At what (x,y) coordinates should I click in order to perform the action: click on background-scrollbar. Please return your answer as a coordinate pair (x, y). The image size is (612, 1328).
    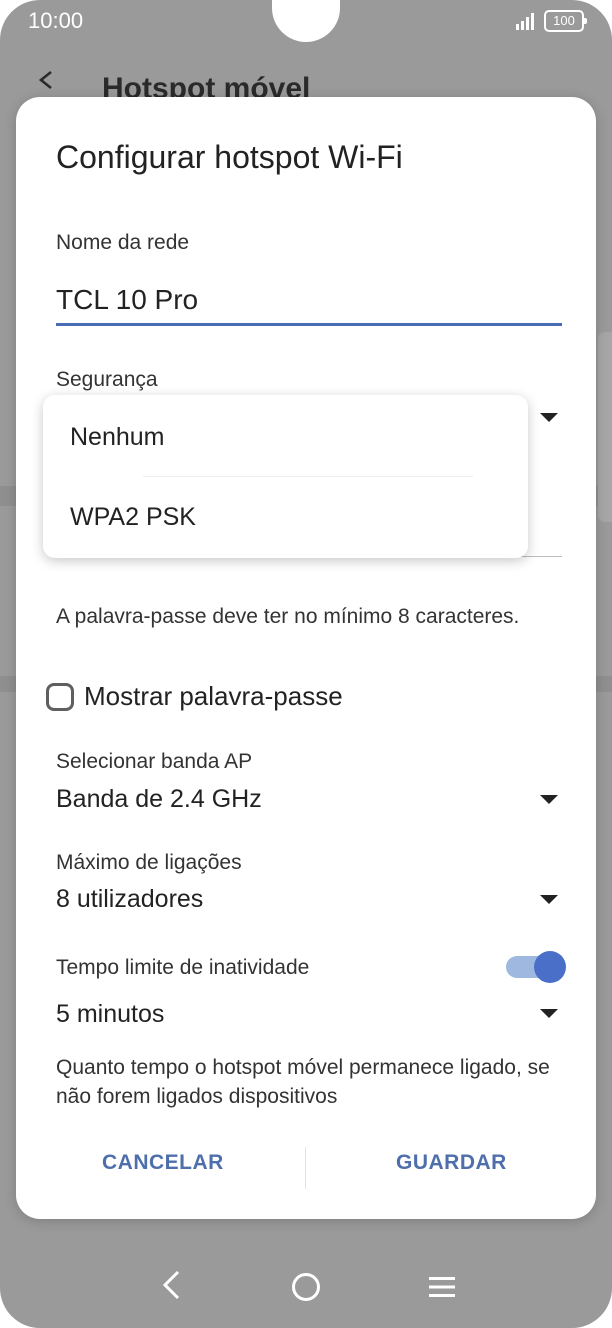
    Looking at the image, I should click on (605, 427).